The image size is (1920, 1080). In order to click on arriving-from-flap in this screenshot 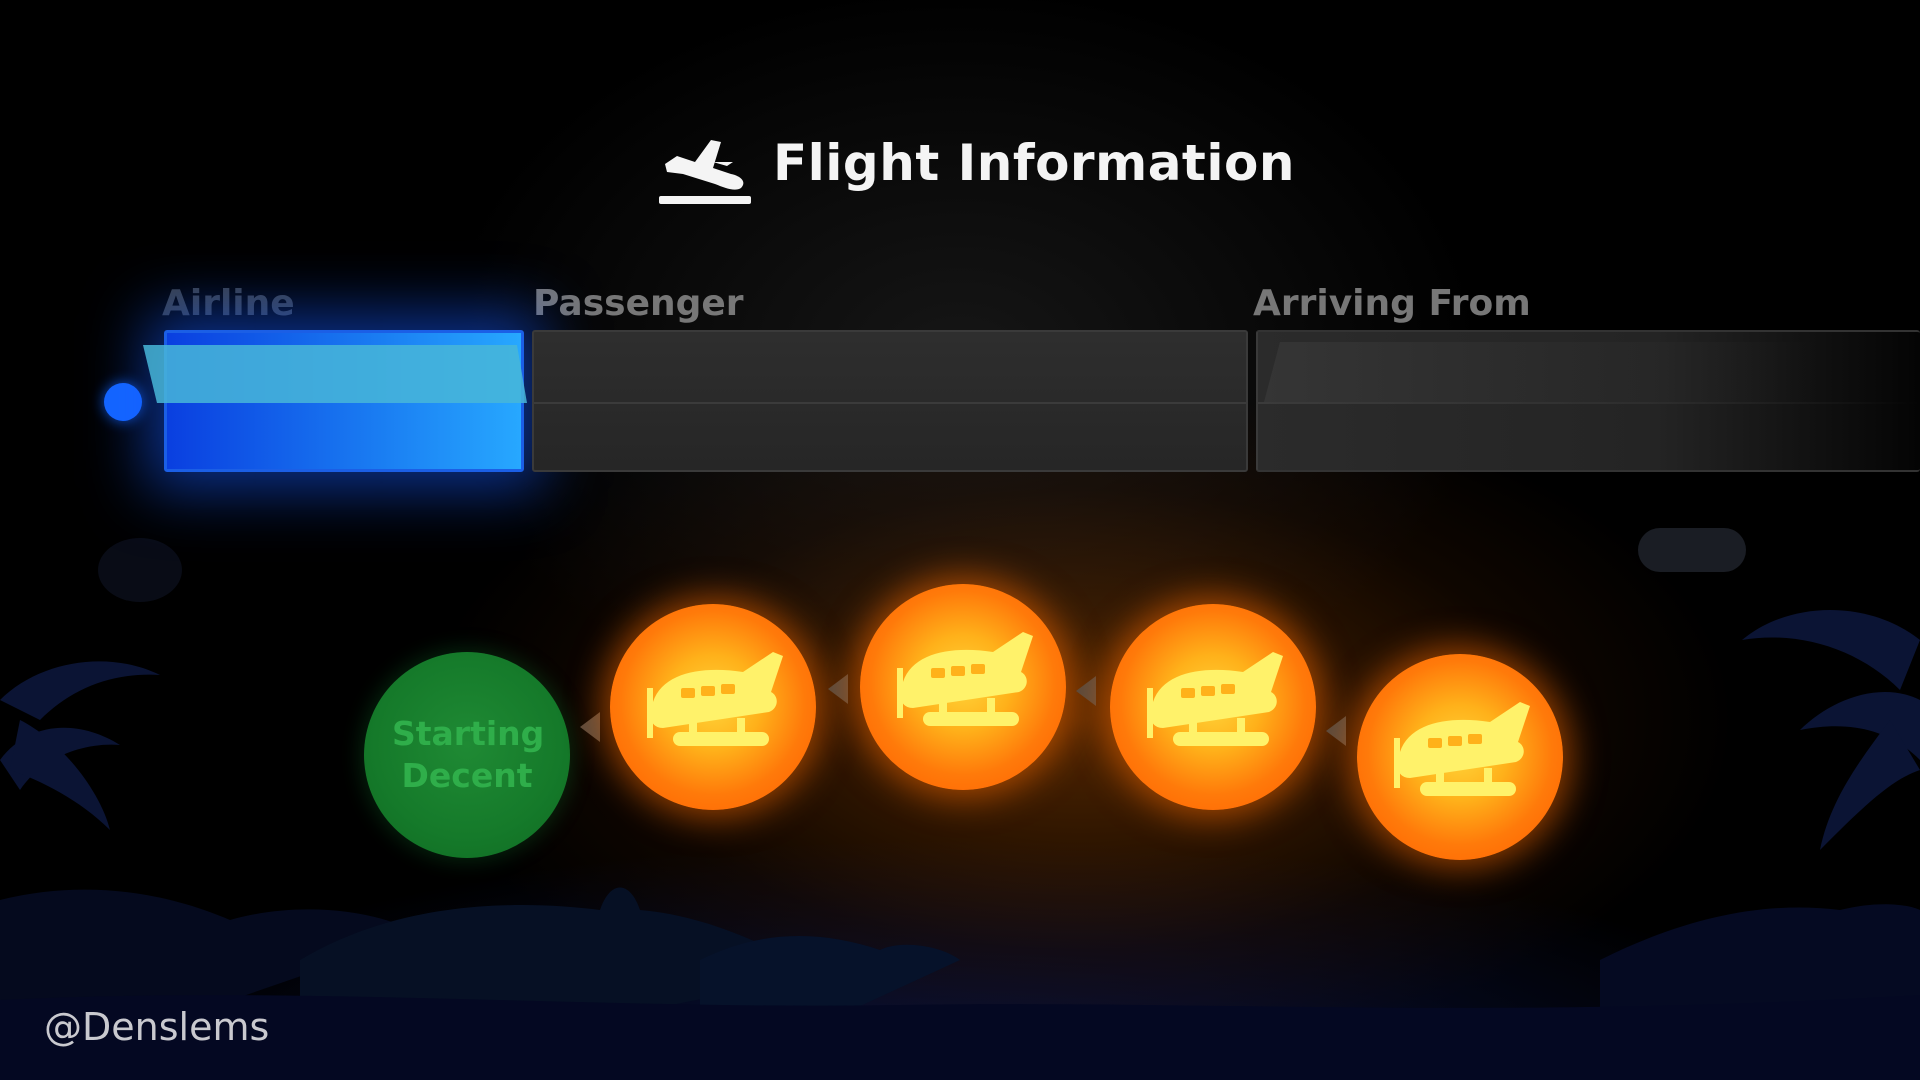, I will do `click(1541, 372)`.